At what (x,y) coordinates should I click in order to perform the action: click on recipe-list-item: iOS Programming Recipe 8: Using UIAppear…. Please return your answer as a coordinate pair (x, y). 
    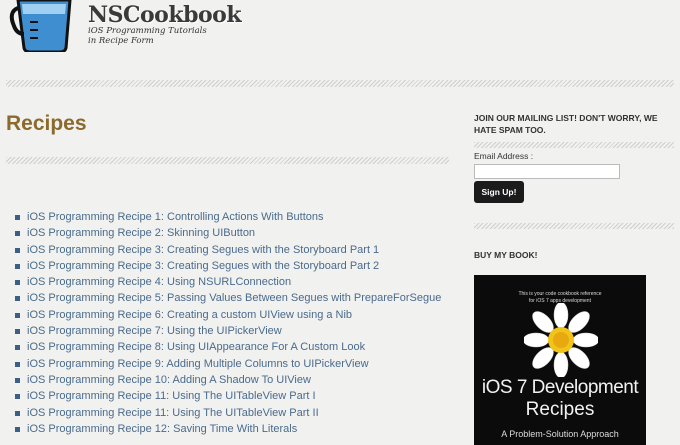
    Looking at the image, I should click on (225, 347).